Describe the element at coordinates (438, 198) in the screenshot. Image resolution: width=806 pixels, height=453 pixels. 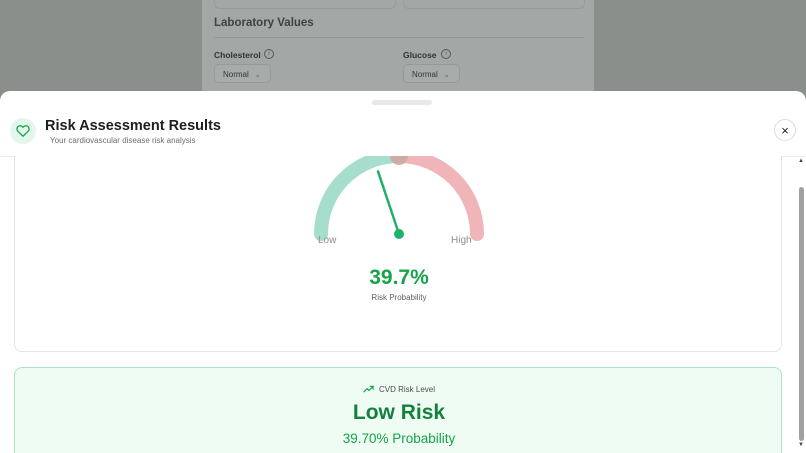
I see `gauge-high-arc` at that location.